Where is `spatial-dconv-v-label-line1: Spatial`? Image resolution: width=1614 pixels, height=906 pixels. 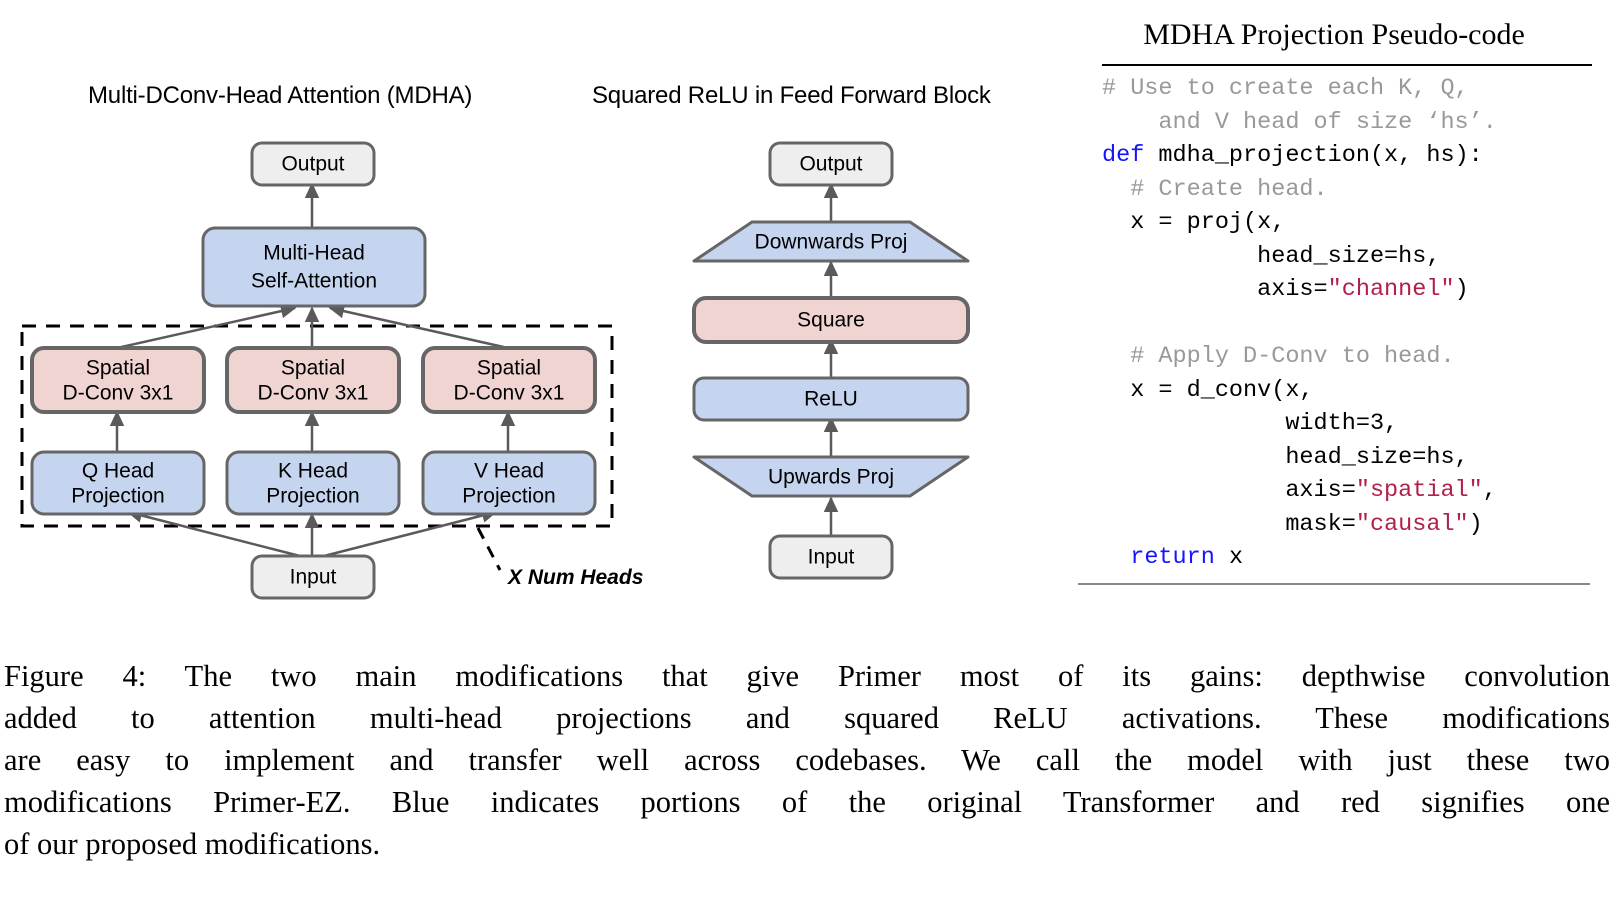
spatial-dconv-v-label-line1: Spatial is located at coordinates (509, 368).